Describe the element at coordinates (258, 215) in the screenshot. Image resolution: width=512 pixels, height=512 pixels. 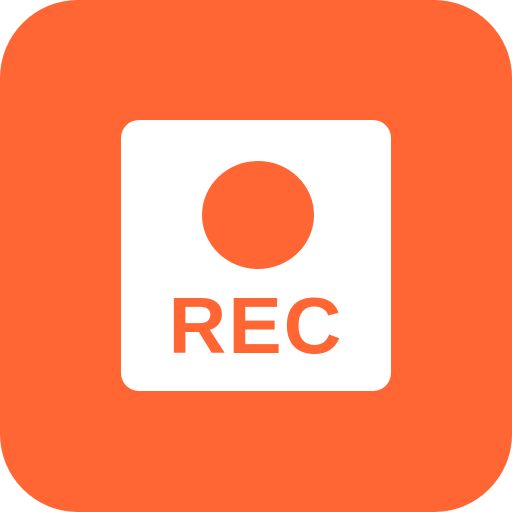
I see `record-dot-icon` at that location.